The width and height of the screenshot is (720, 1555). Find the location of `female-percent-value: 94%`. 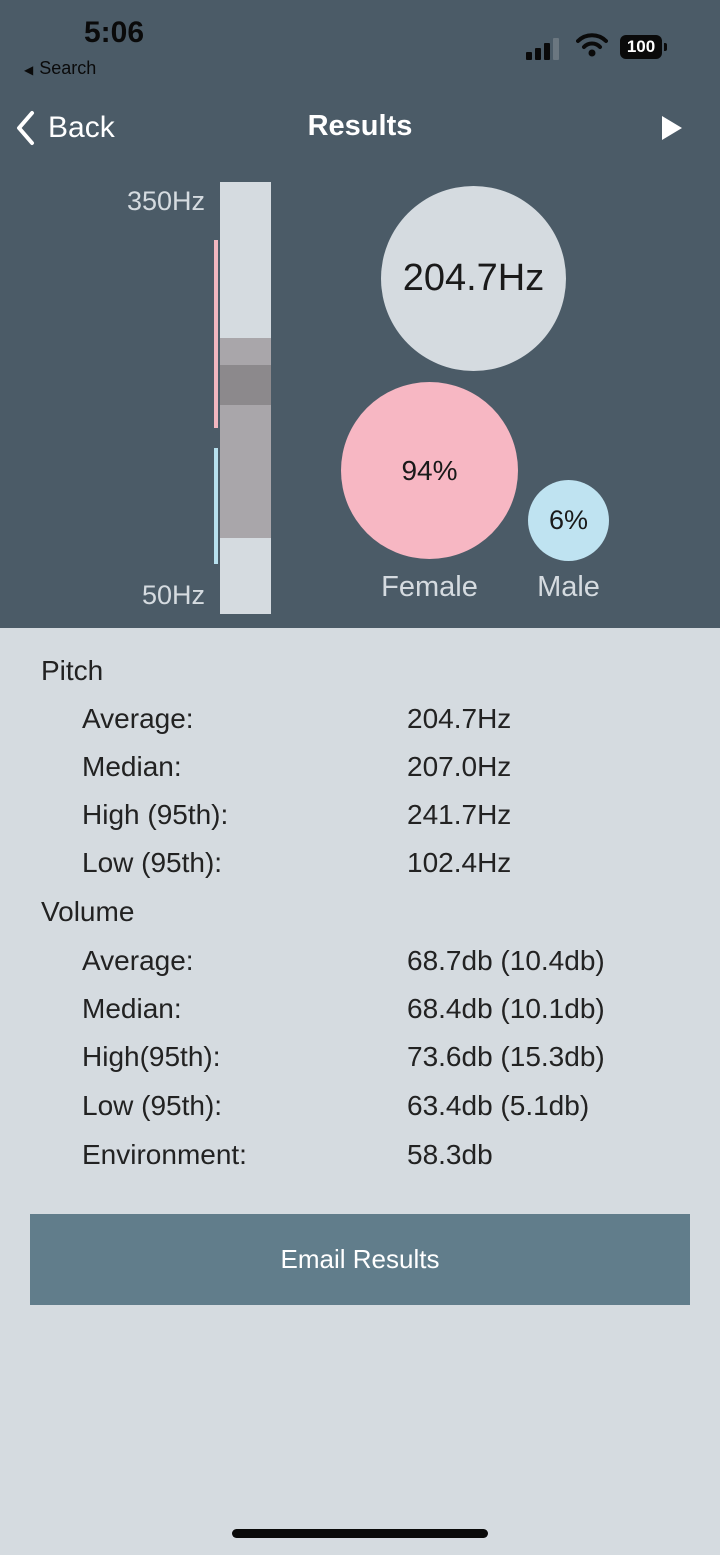

female-percent-value: 94% is located at coordinates (429, 470).